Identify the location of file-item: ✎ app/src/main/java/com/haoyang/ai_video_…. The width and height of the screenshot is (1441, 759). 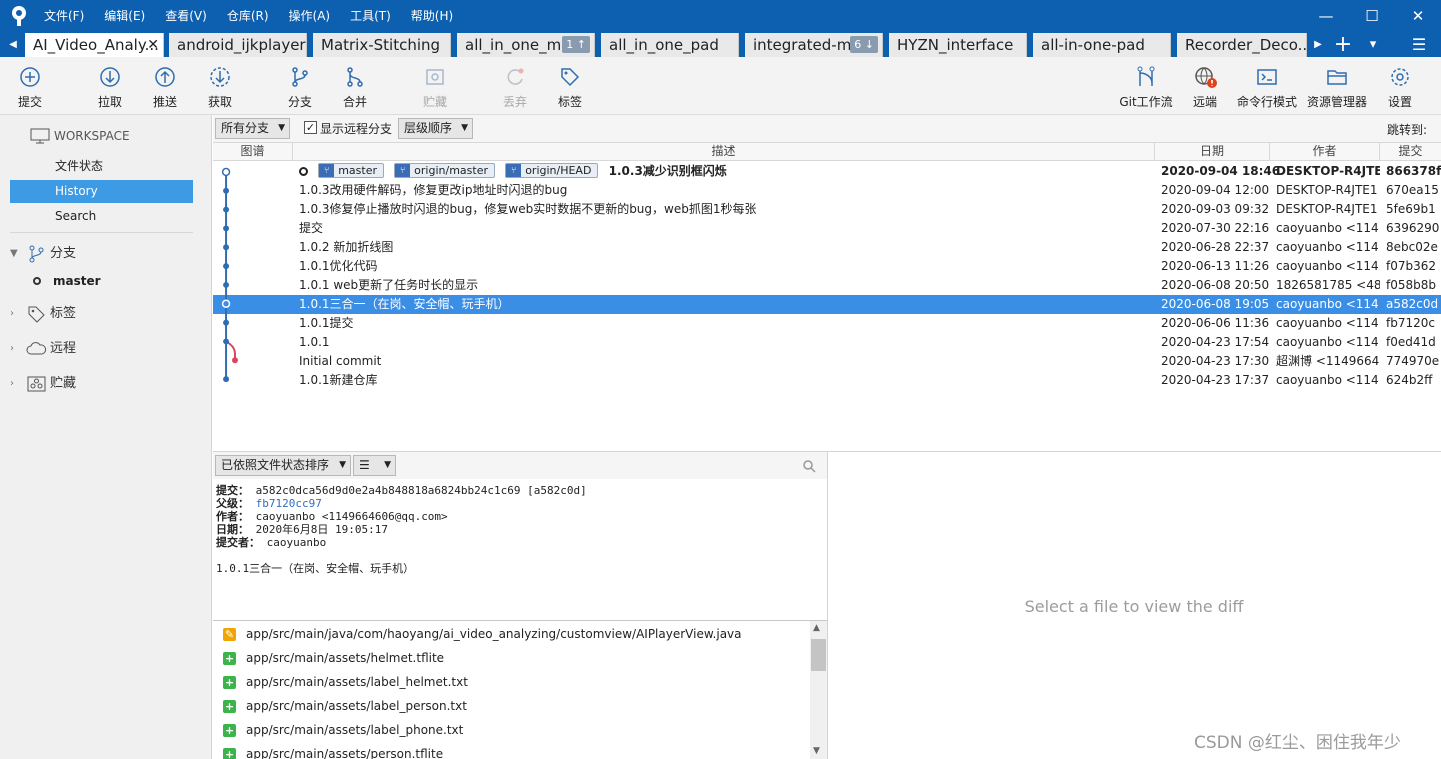
(482, 634).